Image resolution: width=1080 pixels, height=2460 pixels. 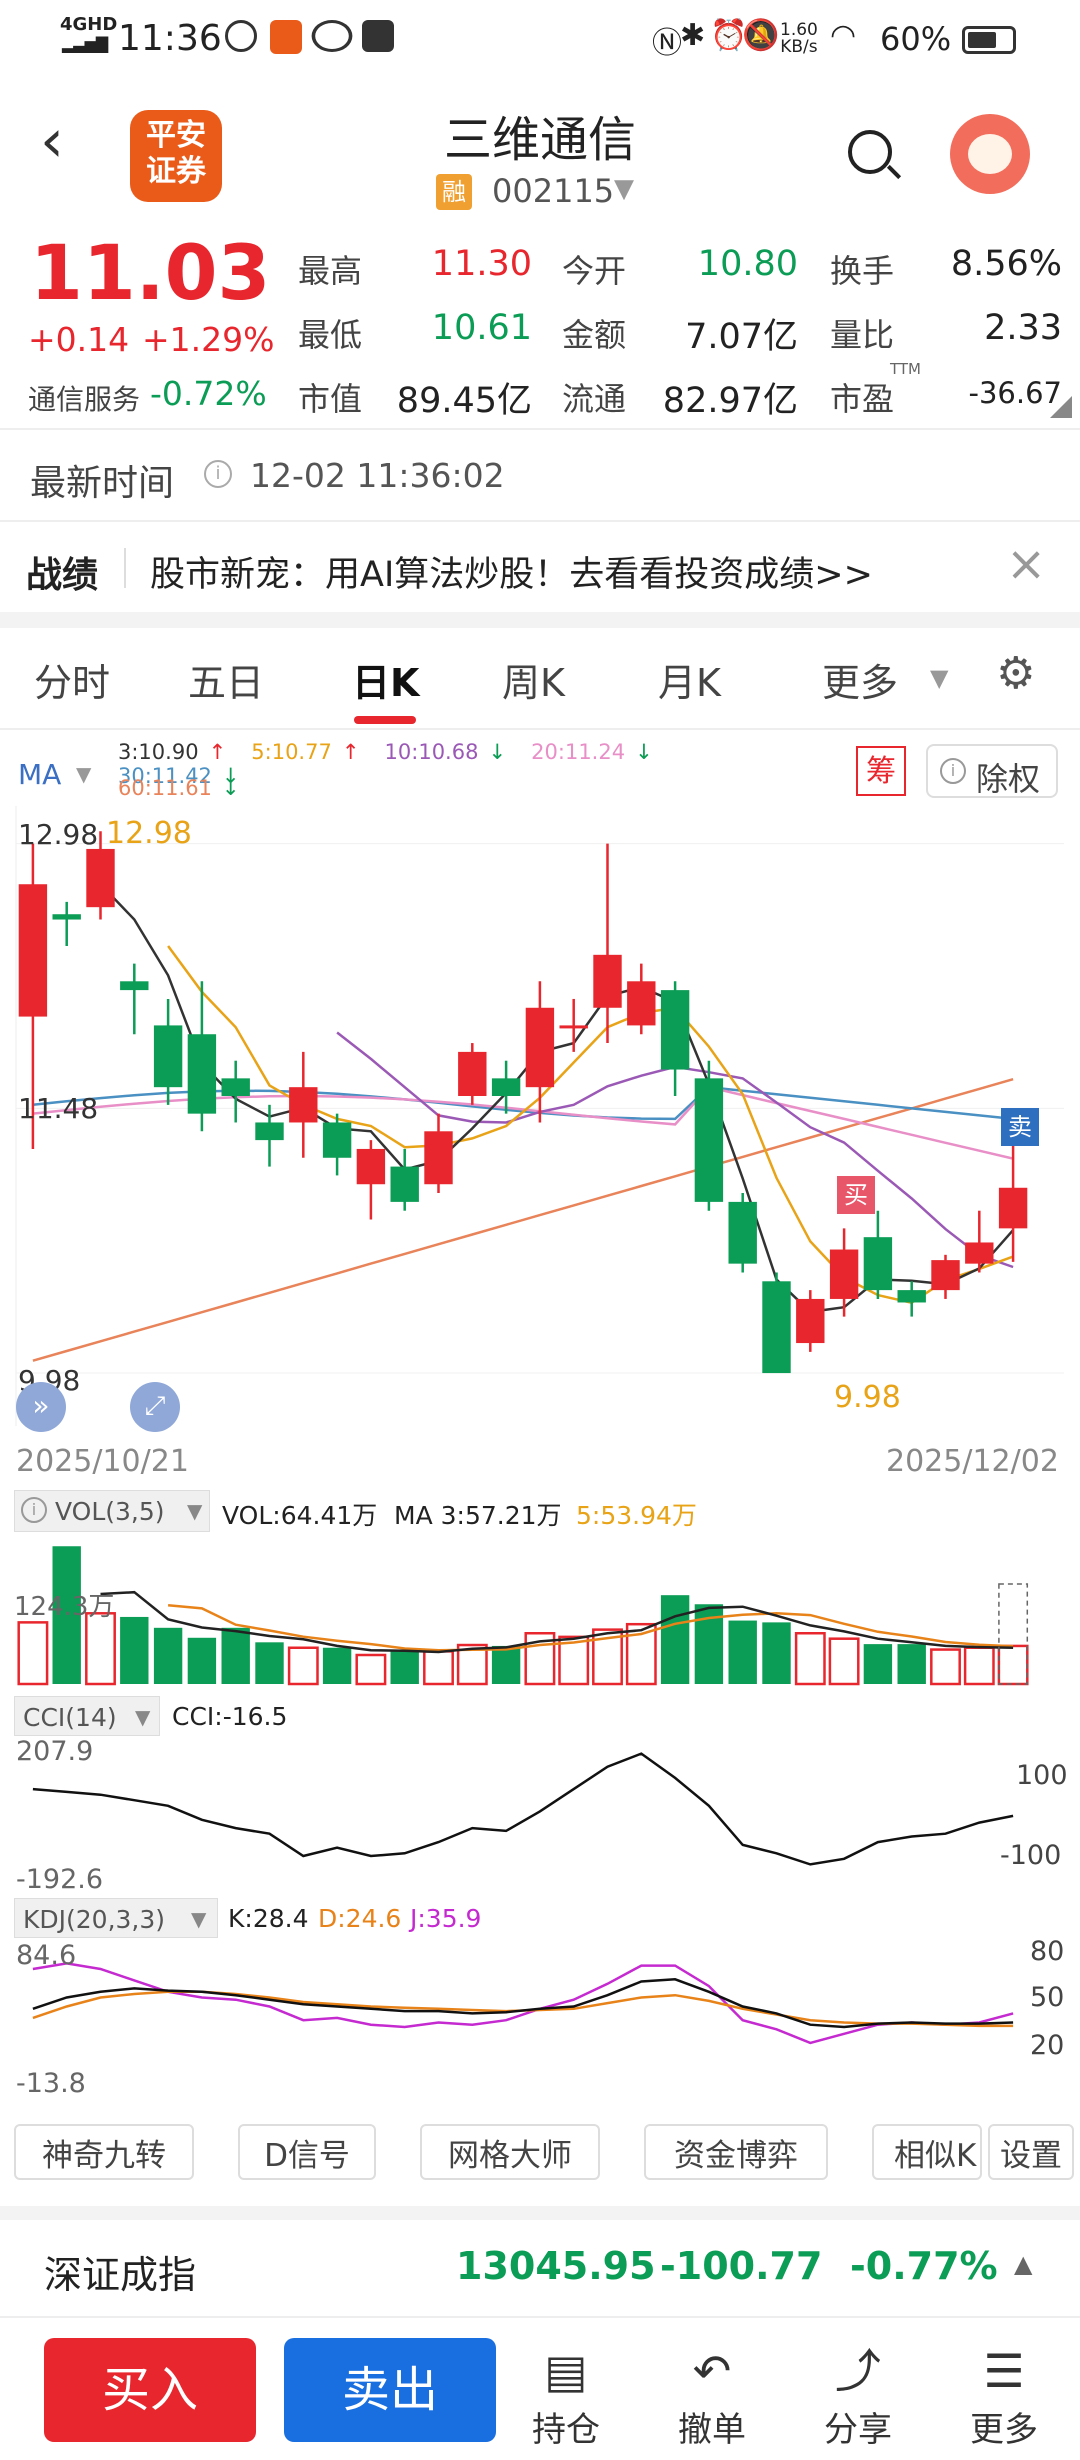 What do you see at coordinates (862, 271) in the screenshot?
I see `turnover-label: 换手` at bounding box center [862, 271].